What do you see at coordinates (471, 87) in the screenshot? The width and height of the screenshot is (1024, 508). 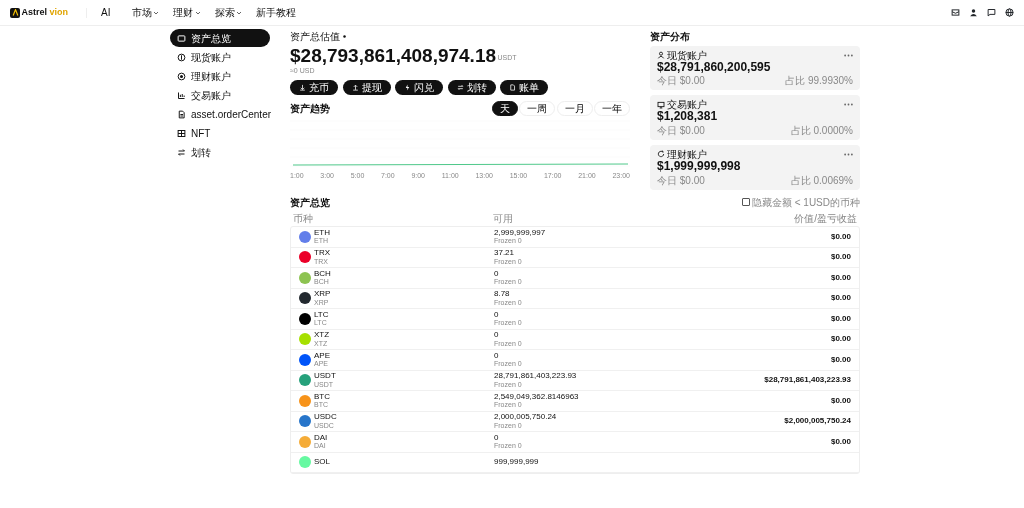 I see `action-button: 划转` at bounding box center [471, 87].